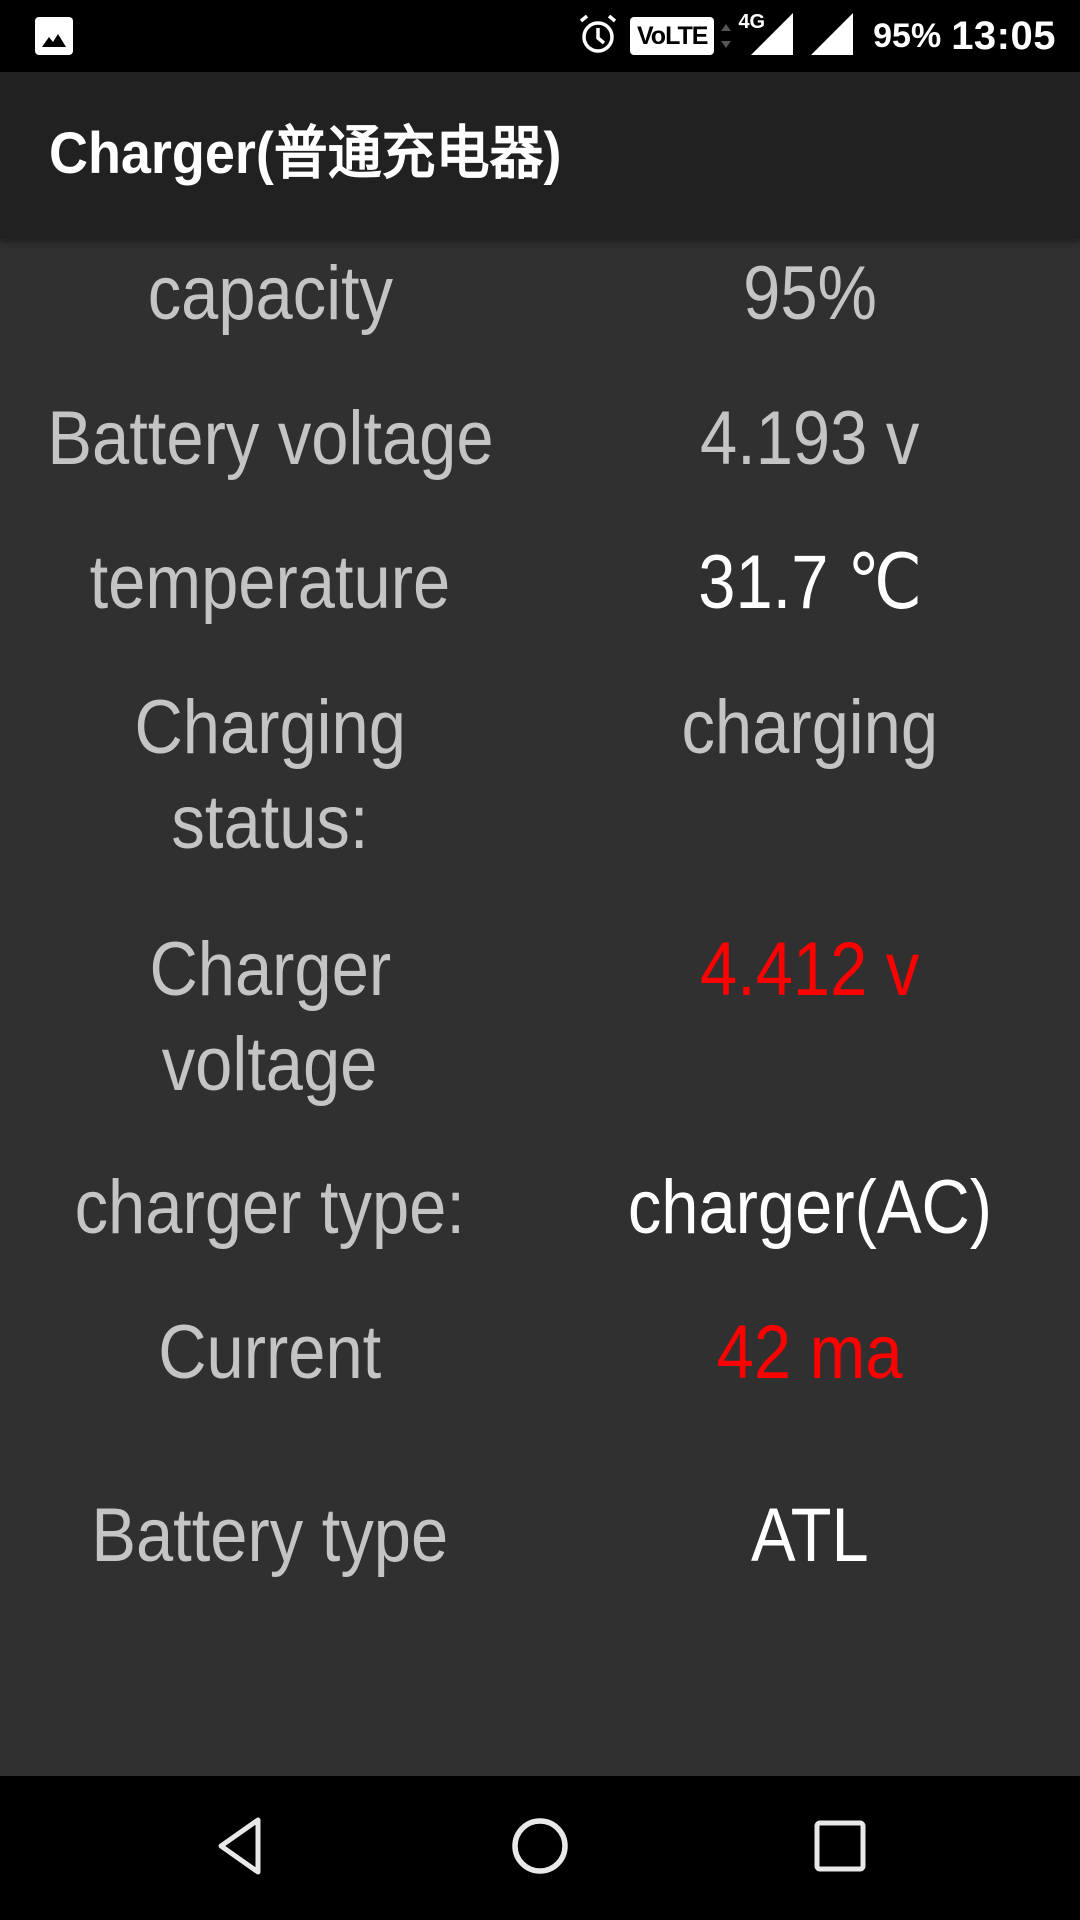 Image resolution: width=1080 pixels, height=1920 pixels. Describe the element at coordinates (907, 35) in the screenshot. I see `battery-percent: 95%` at that location.